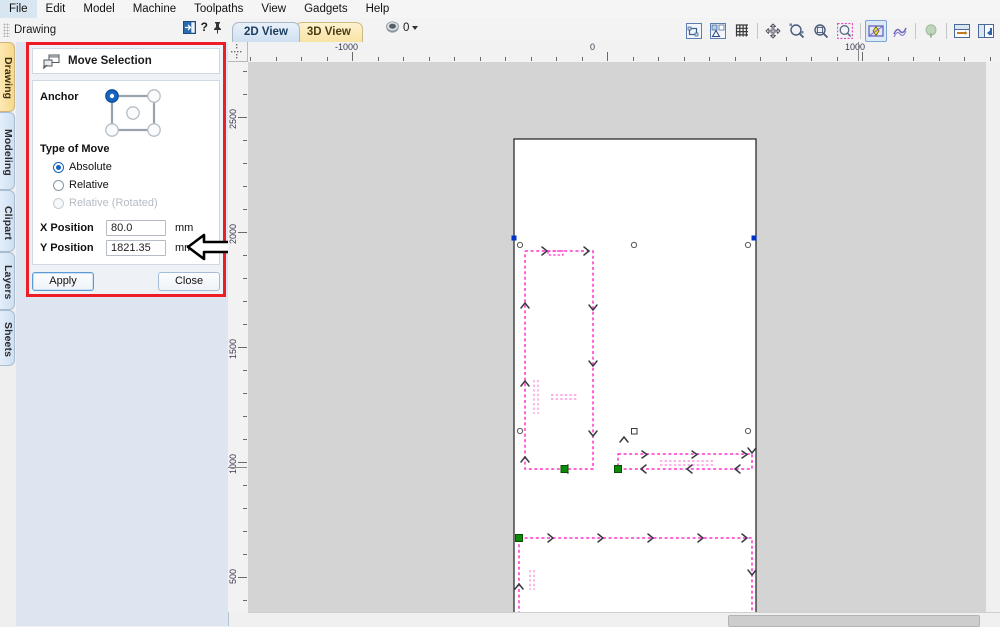 Image resolution: width=1000 pixels, height=627 pixels. I want to click on dock-grip-icon, so click(6, 30).